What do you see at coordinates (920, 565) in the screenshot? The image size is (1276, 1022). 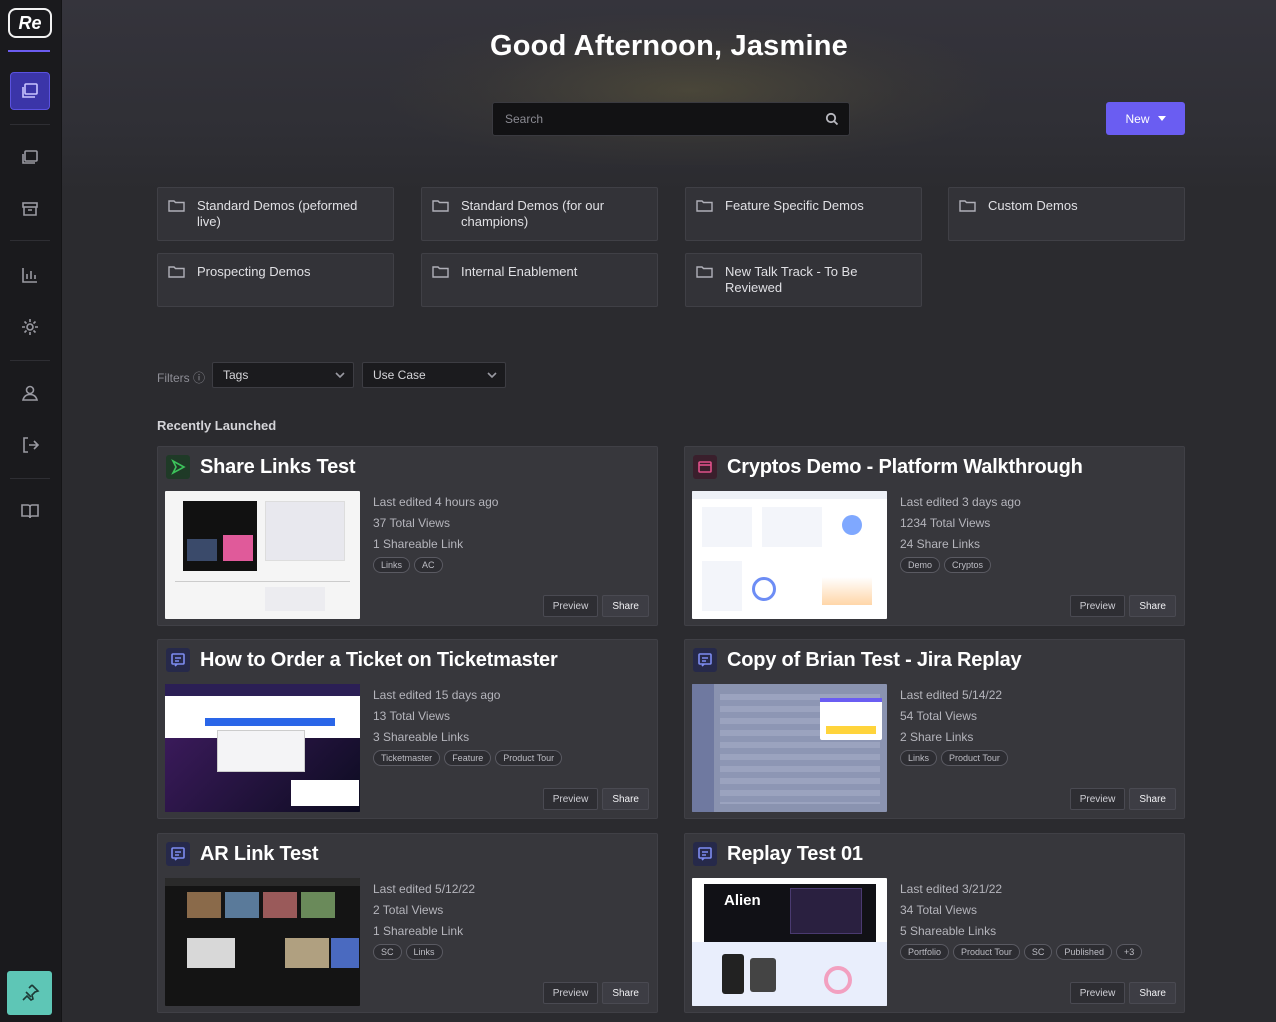 I see `tag: Demo` at bounding box center [920, 565].